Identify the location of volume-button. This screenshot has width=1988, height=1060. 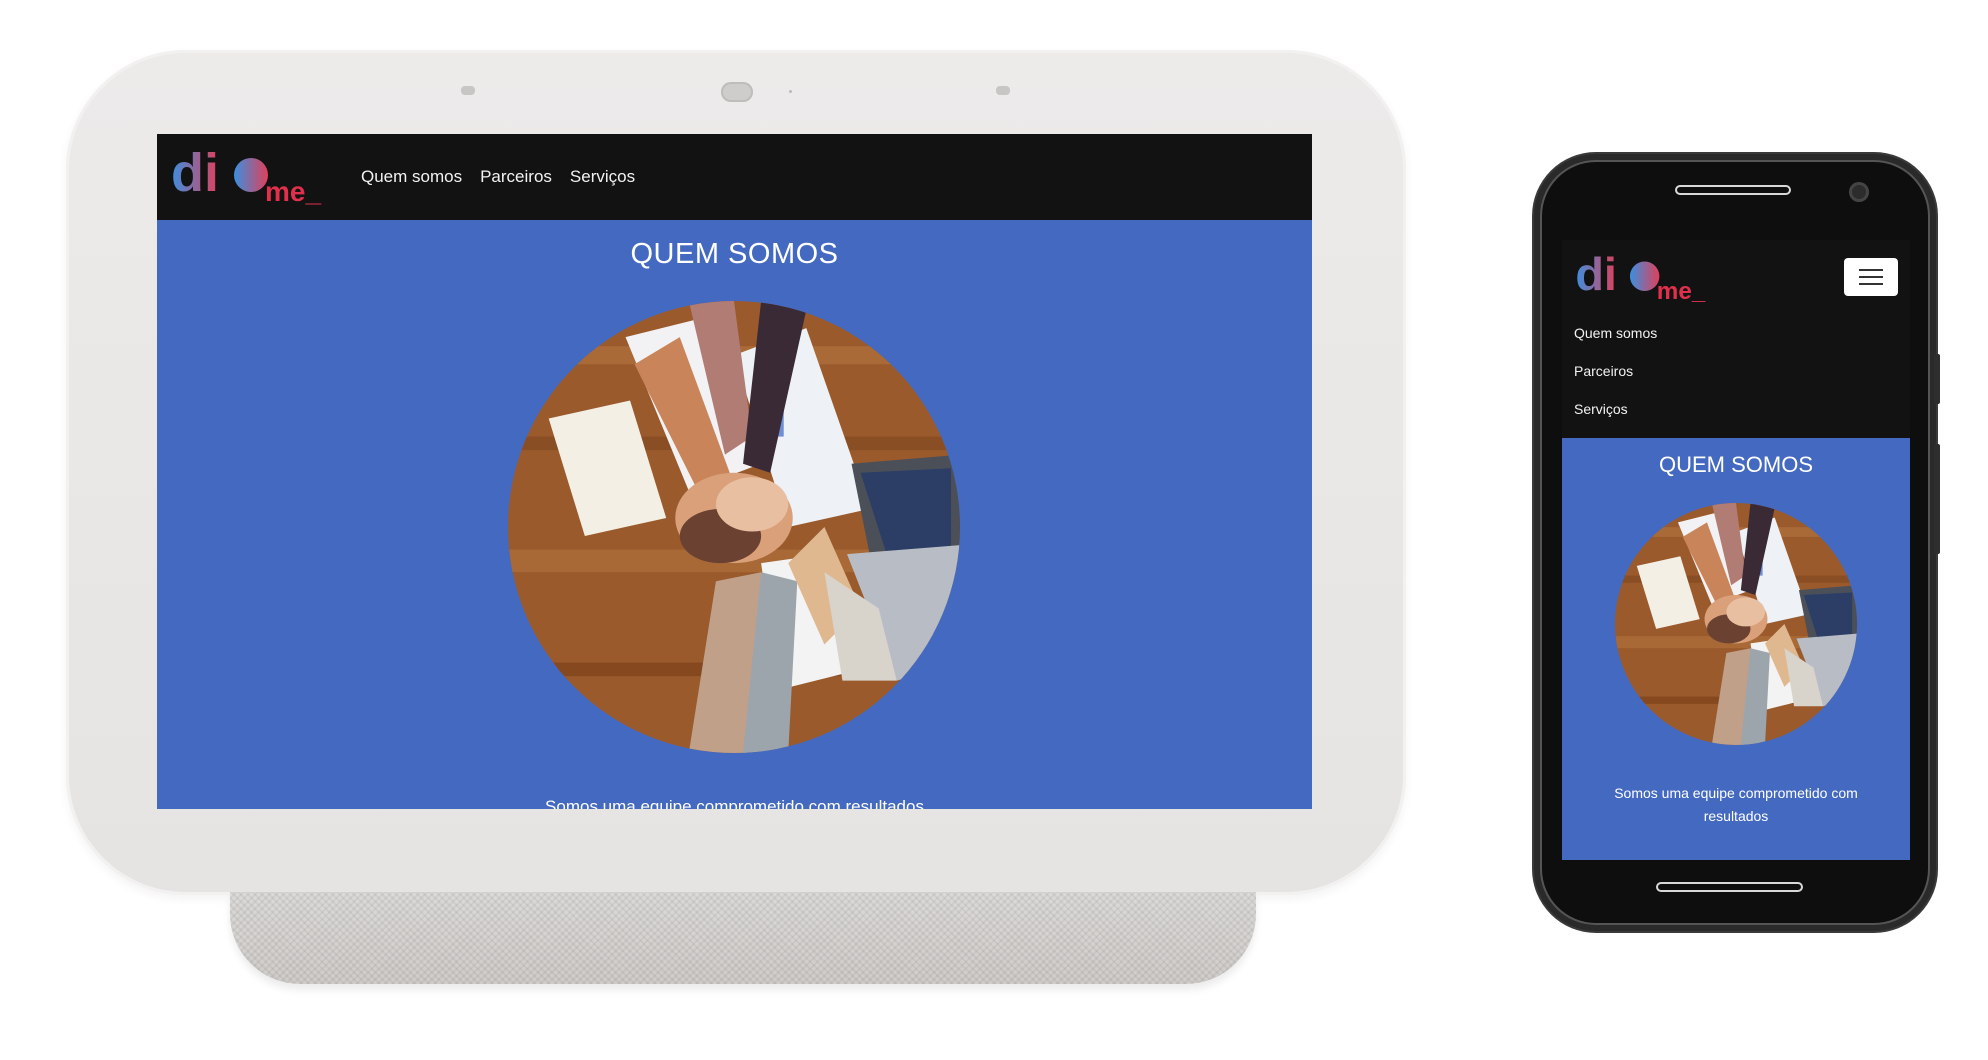
(1937, 499).